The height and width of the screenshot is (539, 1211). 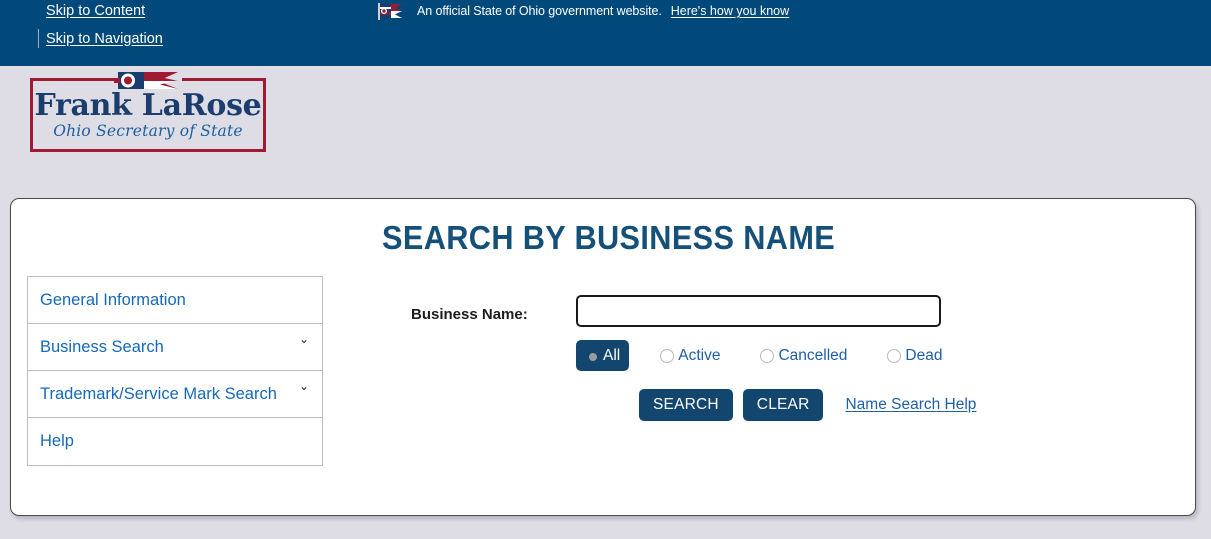 I want to click on sidebar-item-trademark-service-mark-search: Trademark/Service Mark Search ⌄, so click(x=175, y=394).